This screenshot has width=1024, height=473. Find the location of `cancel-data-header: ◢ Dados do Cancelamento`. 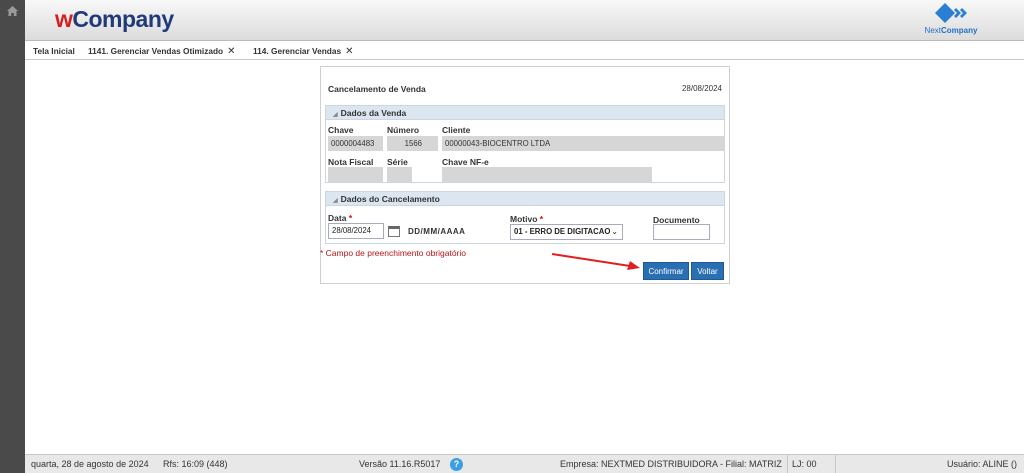

cancel-data-header: ◢ Dados do Cancelamento is located at coordinates (525, 199).